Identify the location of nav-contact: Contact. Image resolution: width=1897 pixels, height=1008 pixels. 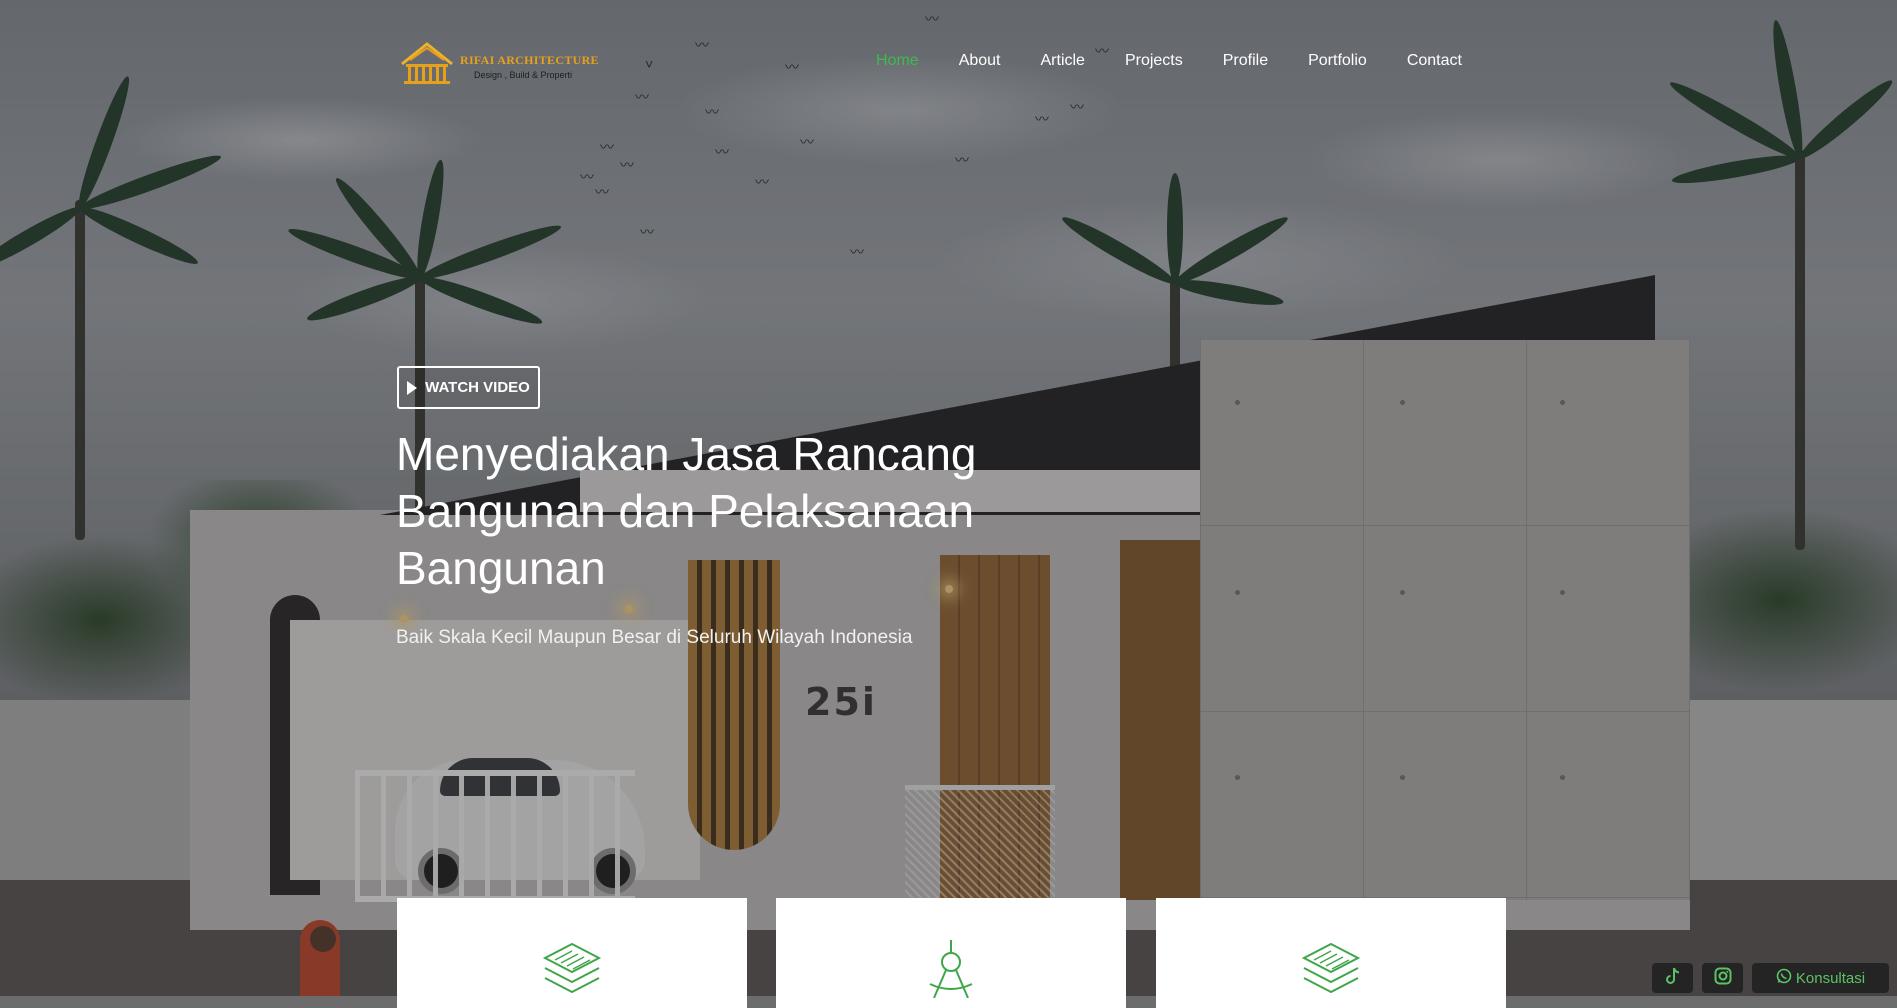
(1434, 61).